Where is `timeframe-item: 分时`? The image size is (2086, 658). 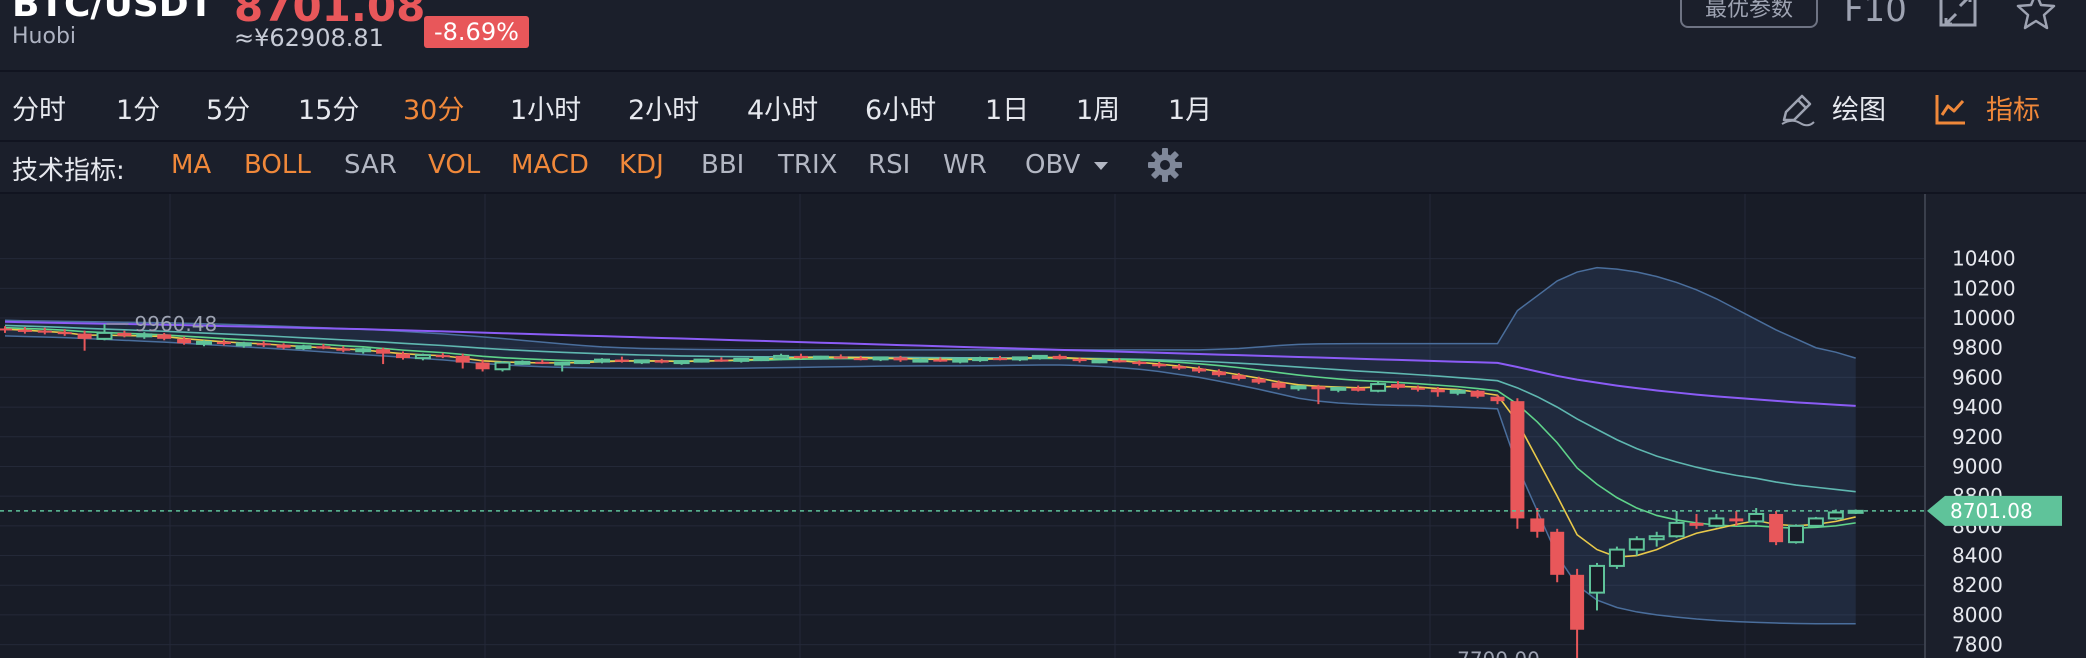 timeframe-item: 分时 is located at coordinates (39, 107).